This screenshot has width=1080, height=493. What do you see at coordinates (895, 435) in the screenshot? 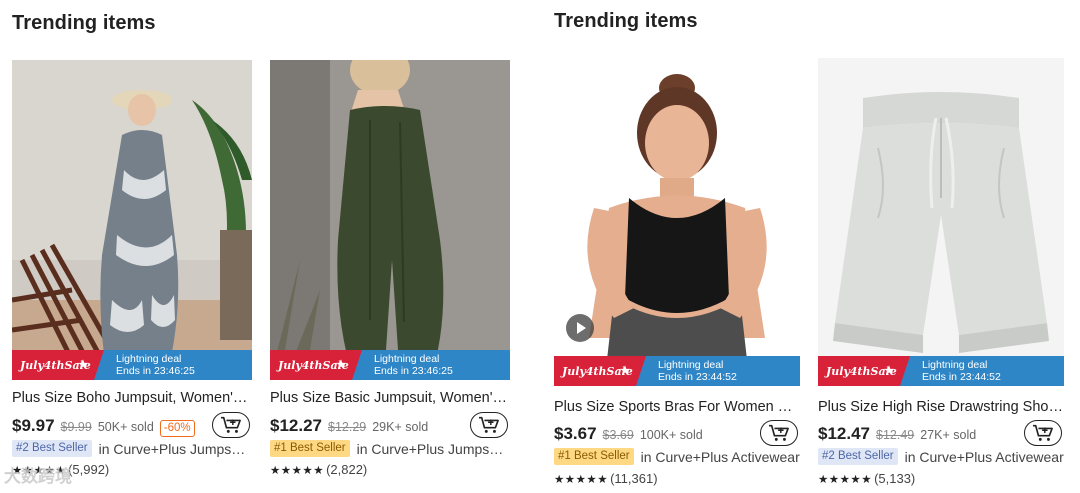
I see `original-price: $12.49` at bounding box center [895, 435].